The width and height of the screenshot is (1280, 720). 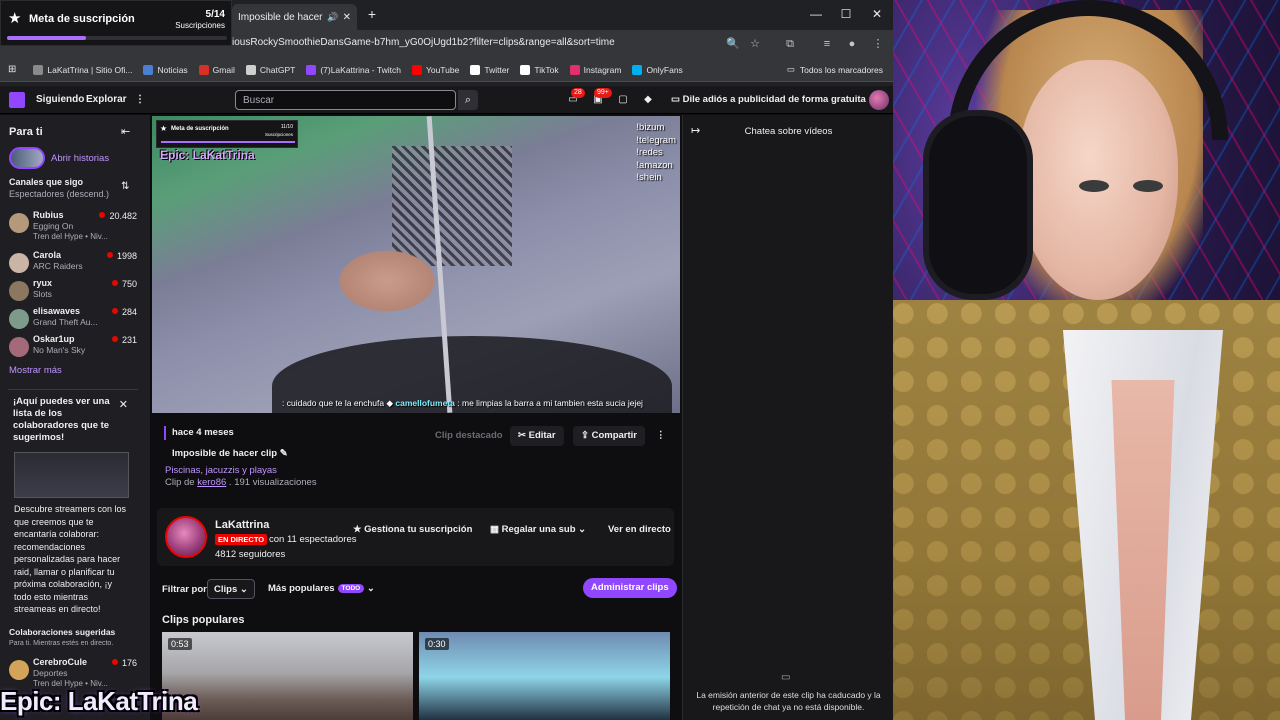 What do you see at coordinates (790, 44) in the screenshot?
I see `extensions-icon: ⧉` at bounding box center [790, 44].